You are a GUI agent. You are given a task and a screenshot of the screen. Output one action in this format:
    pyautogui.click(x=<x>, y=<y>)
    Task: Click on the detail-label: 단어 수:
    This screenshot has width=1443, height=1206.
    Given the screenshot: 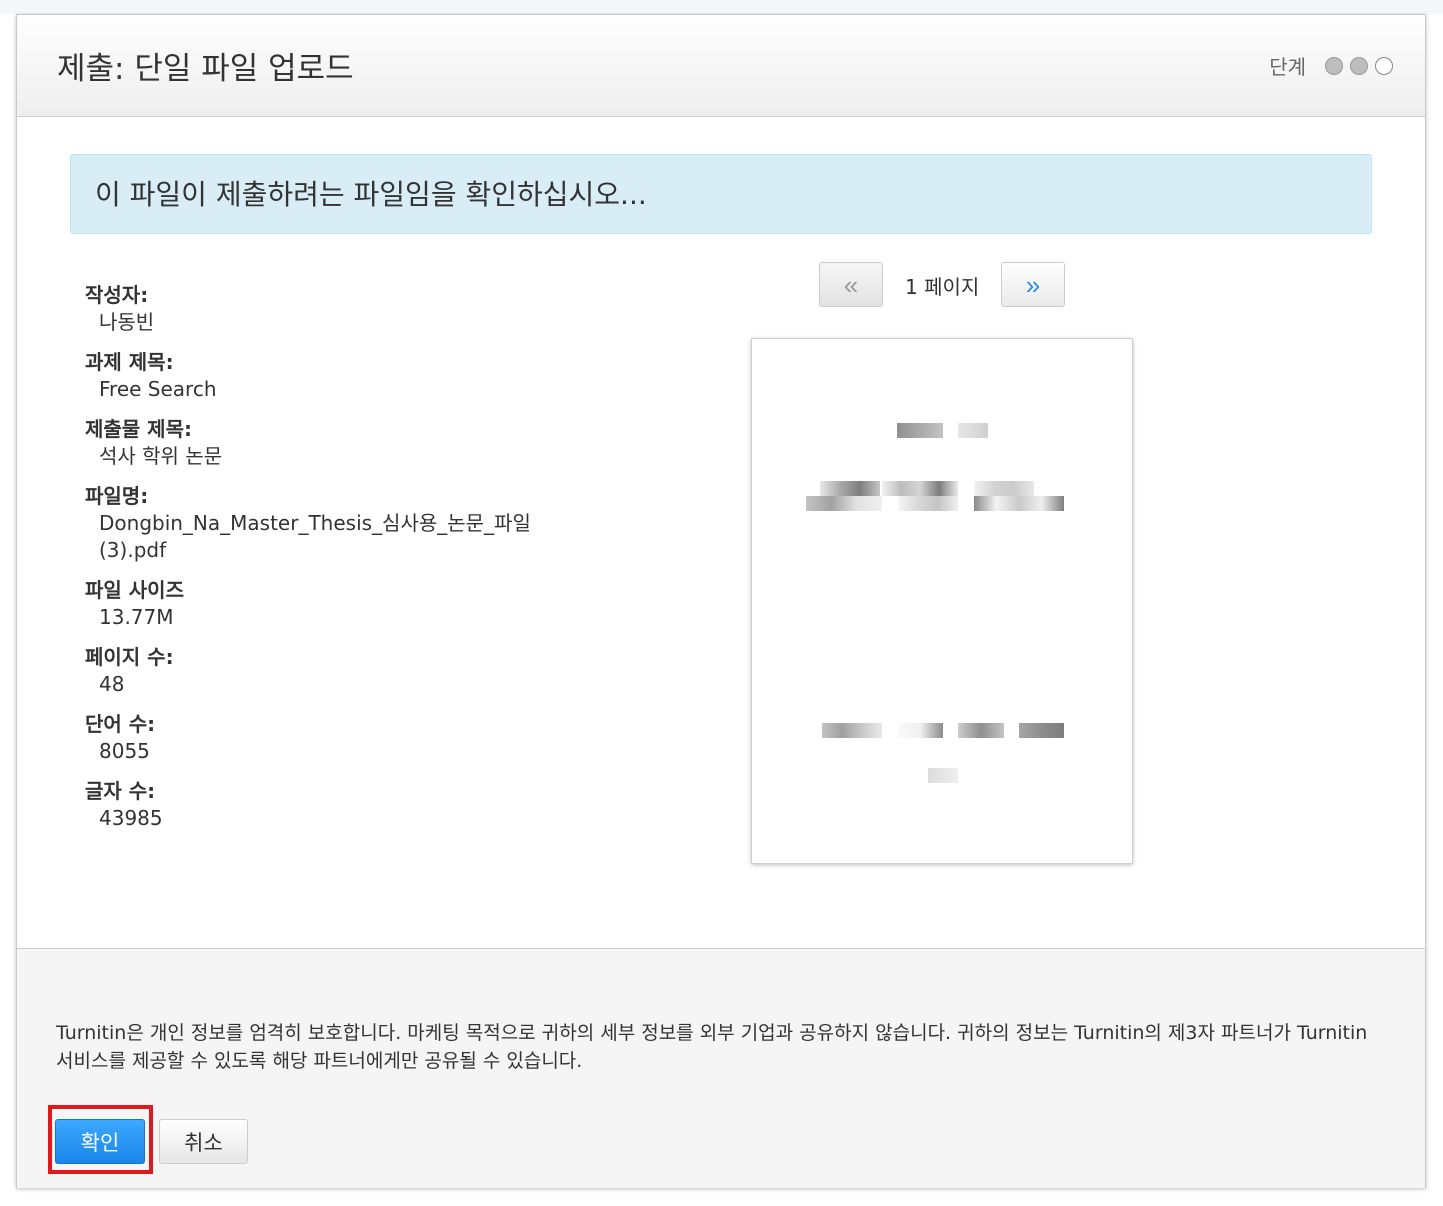 What is the action you would take?
    pyautogui.click(x=120, y=724)
    